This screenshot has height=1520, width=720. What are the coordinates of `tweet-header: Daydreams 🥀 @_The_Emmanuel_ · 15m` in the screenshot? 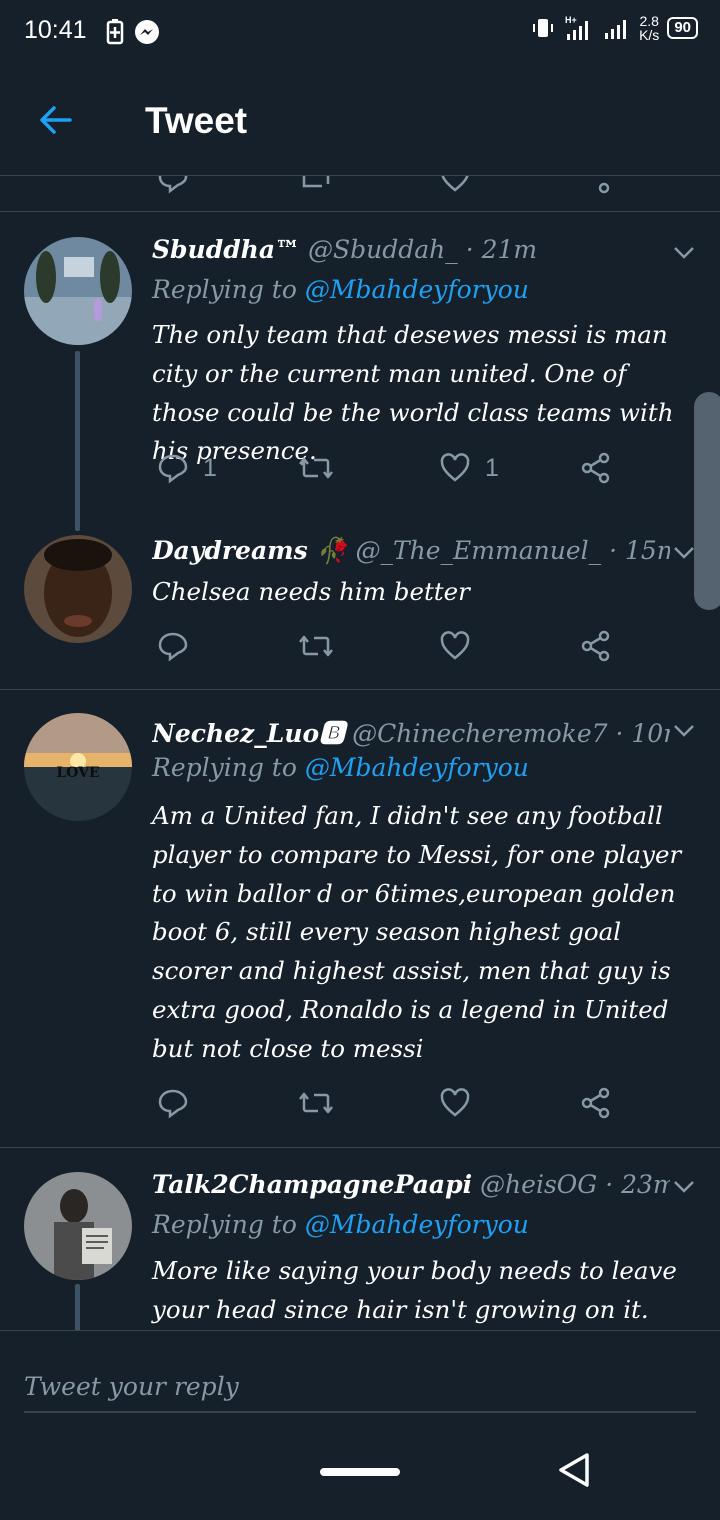 It's located at (411, 551).